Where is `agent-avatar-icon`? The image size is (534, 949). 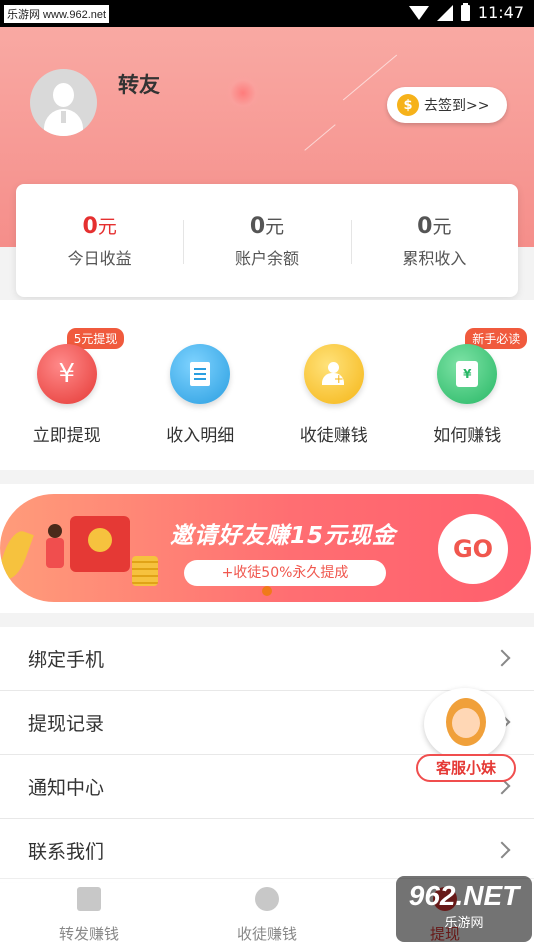
agent-avatar-icon is located at coordinates (465, 724).